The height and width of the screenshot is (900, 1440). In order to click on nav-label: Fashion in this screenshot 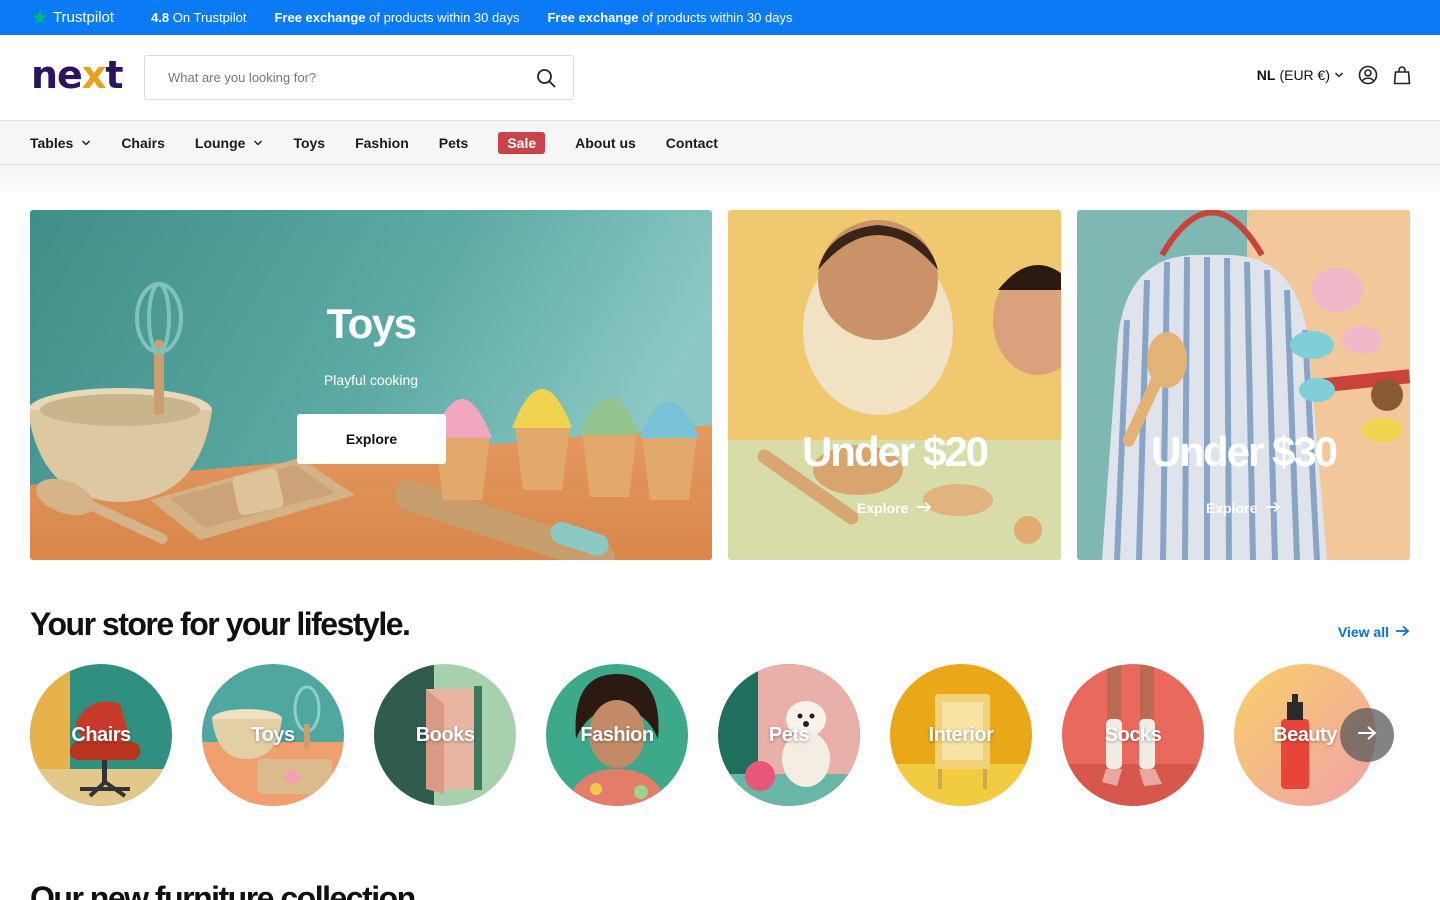, I will do `click(382, 142)`.